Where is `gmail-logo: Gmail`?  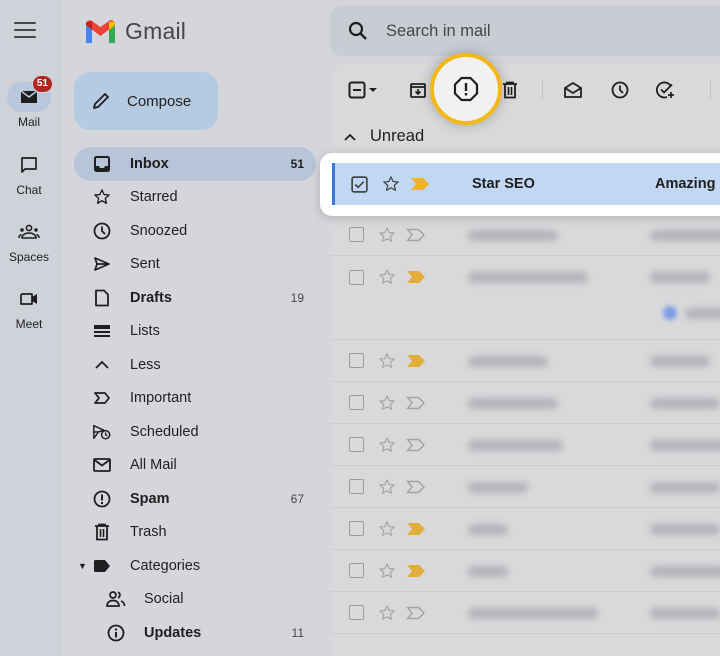
gmail-logo: Gmail is located at coordinates (135, 31).